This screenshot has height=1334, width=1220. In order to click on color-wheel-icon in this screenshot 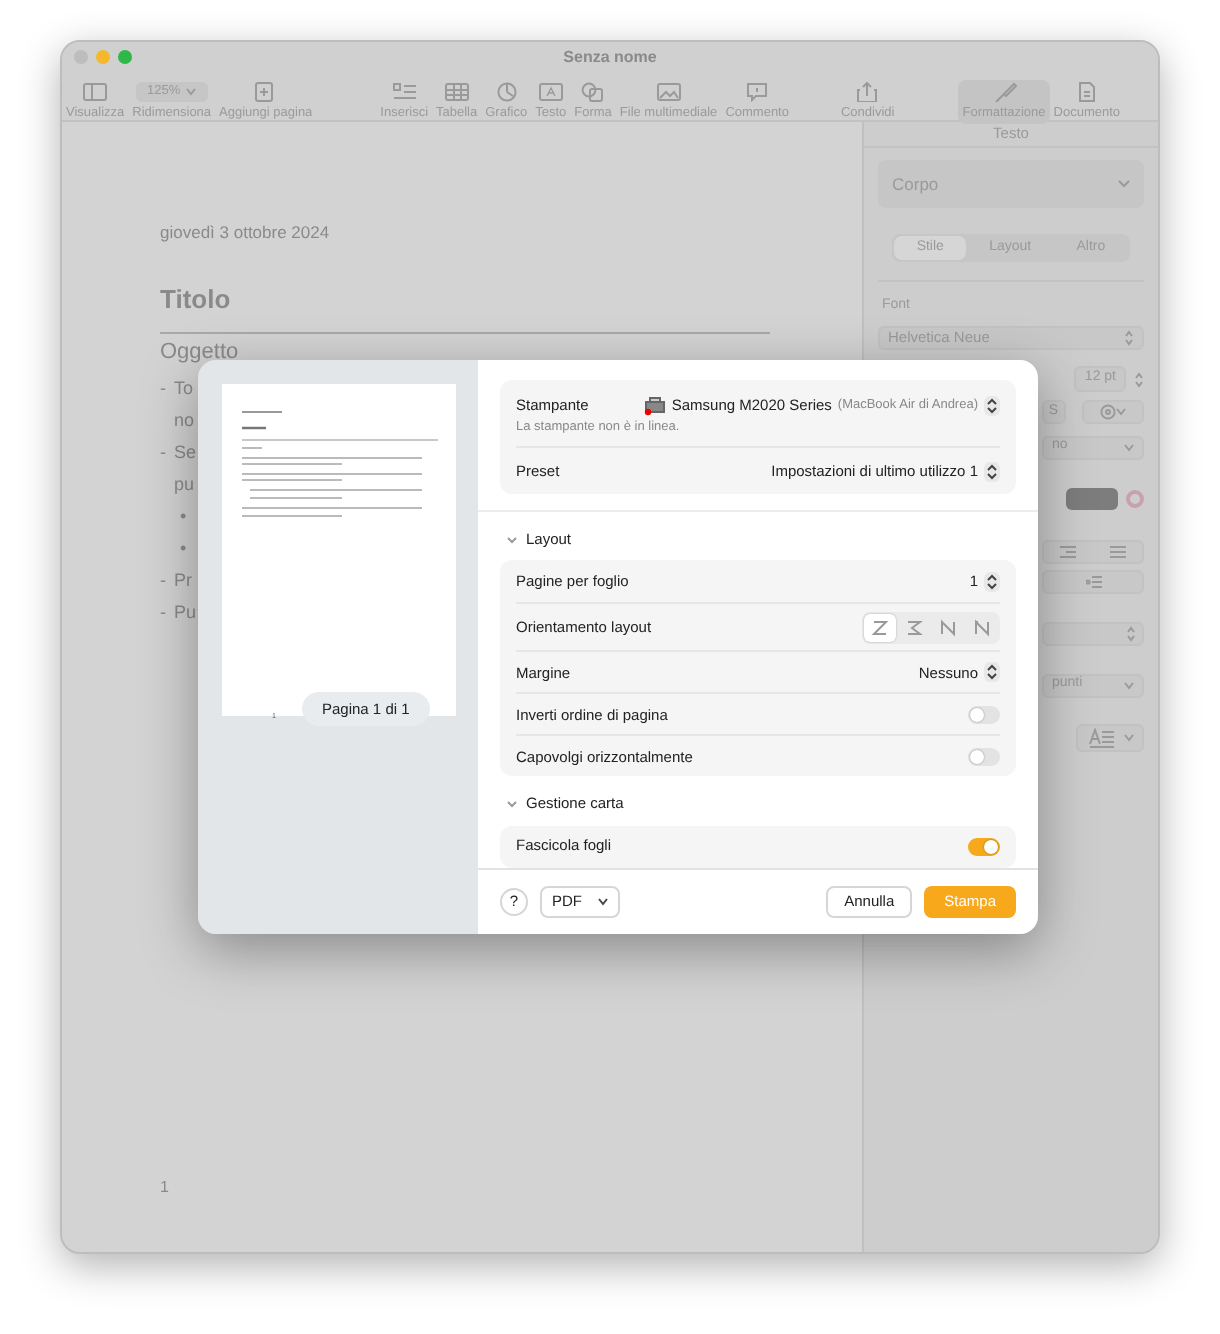, I will do `click(1135, 499)`.